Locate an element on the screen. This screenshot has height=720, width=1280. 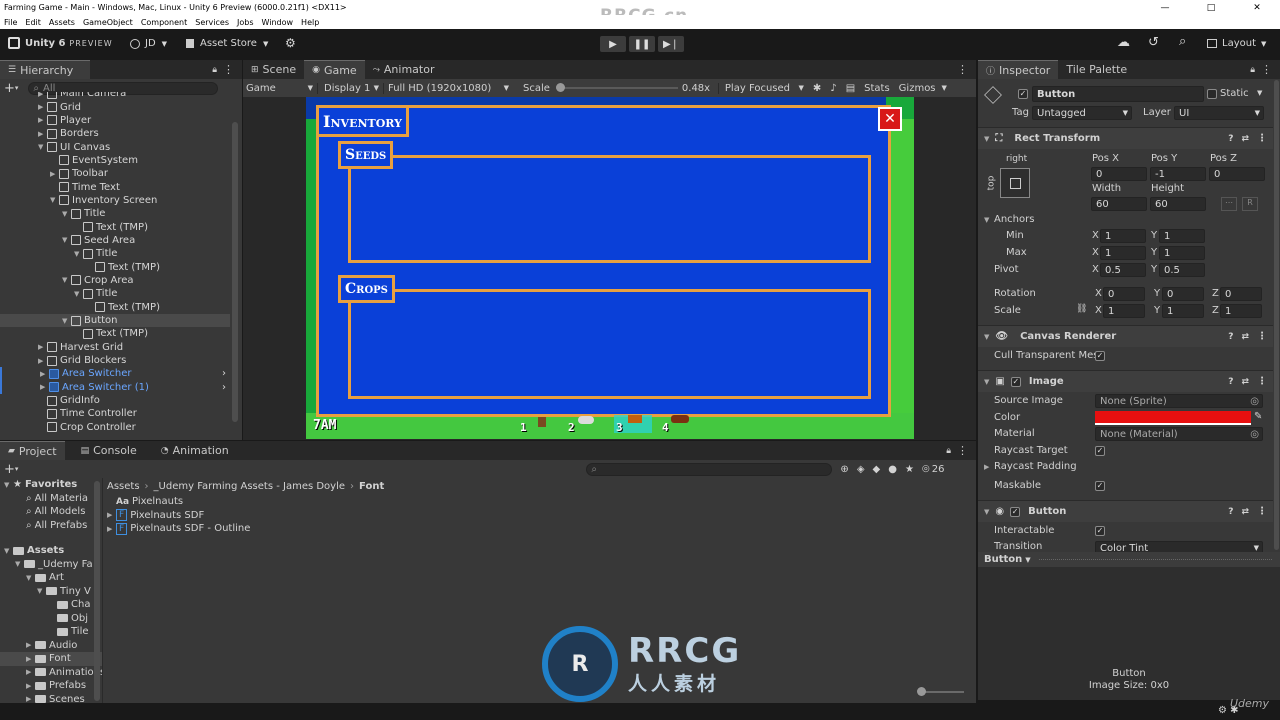
color-field is located at coordinates (1173, 418).